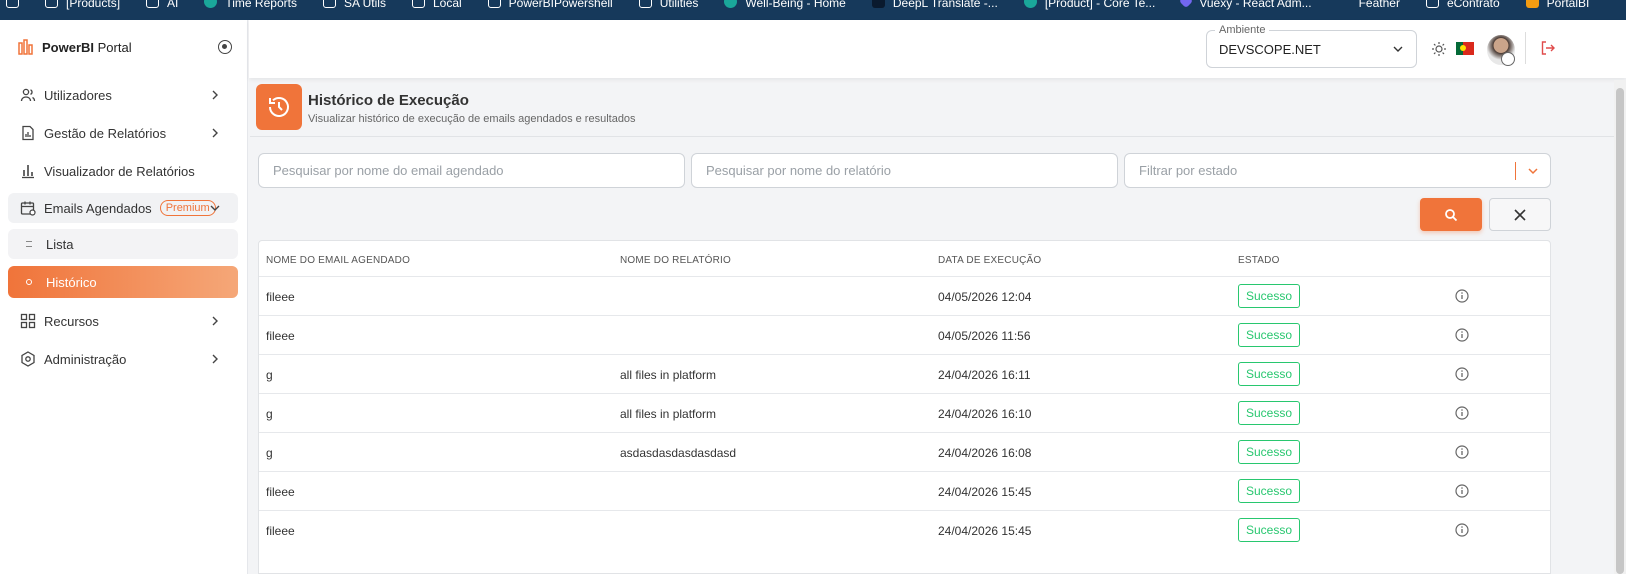 The height and width of the screenshot is (574, 1626). I want to click on sidebar-item-historico: Histórico, so click(123, 282).